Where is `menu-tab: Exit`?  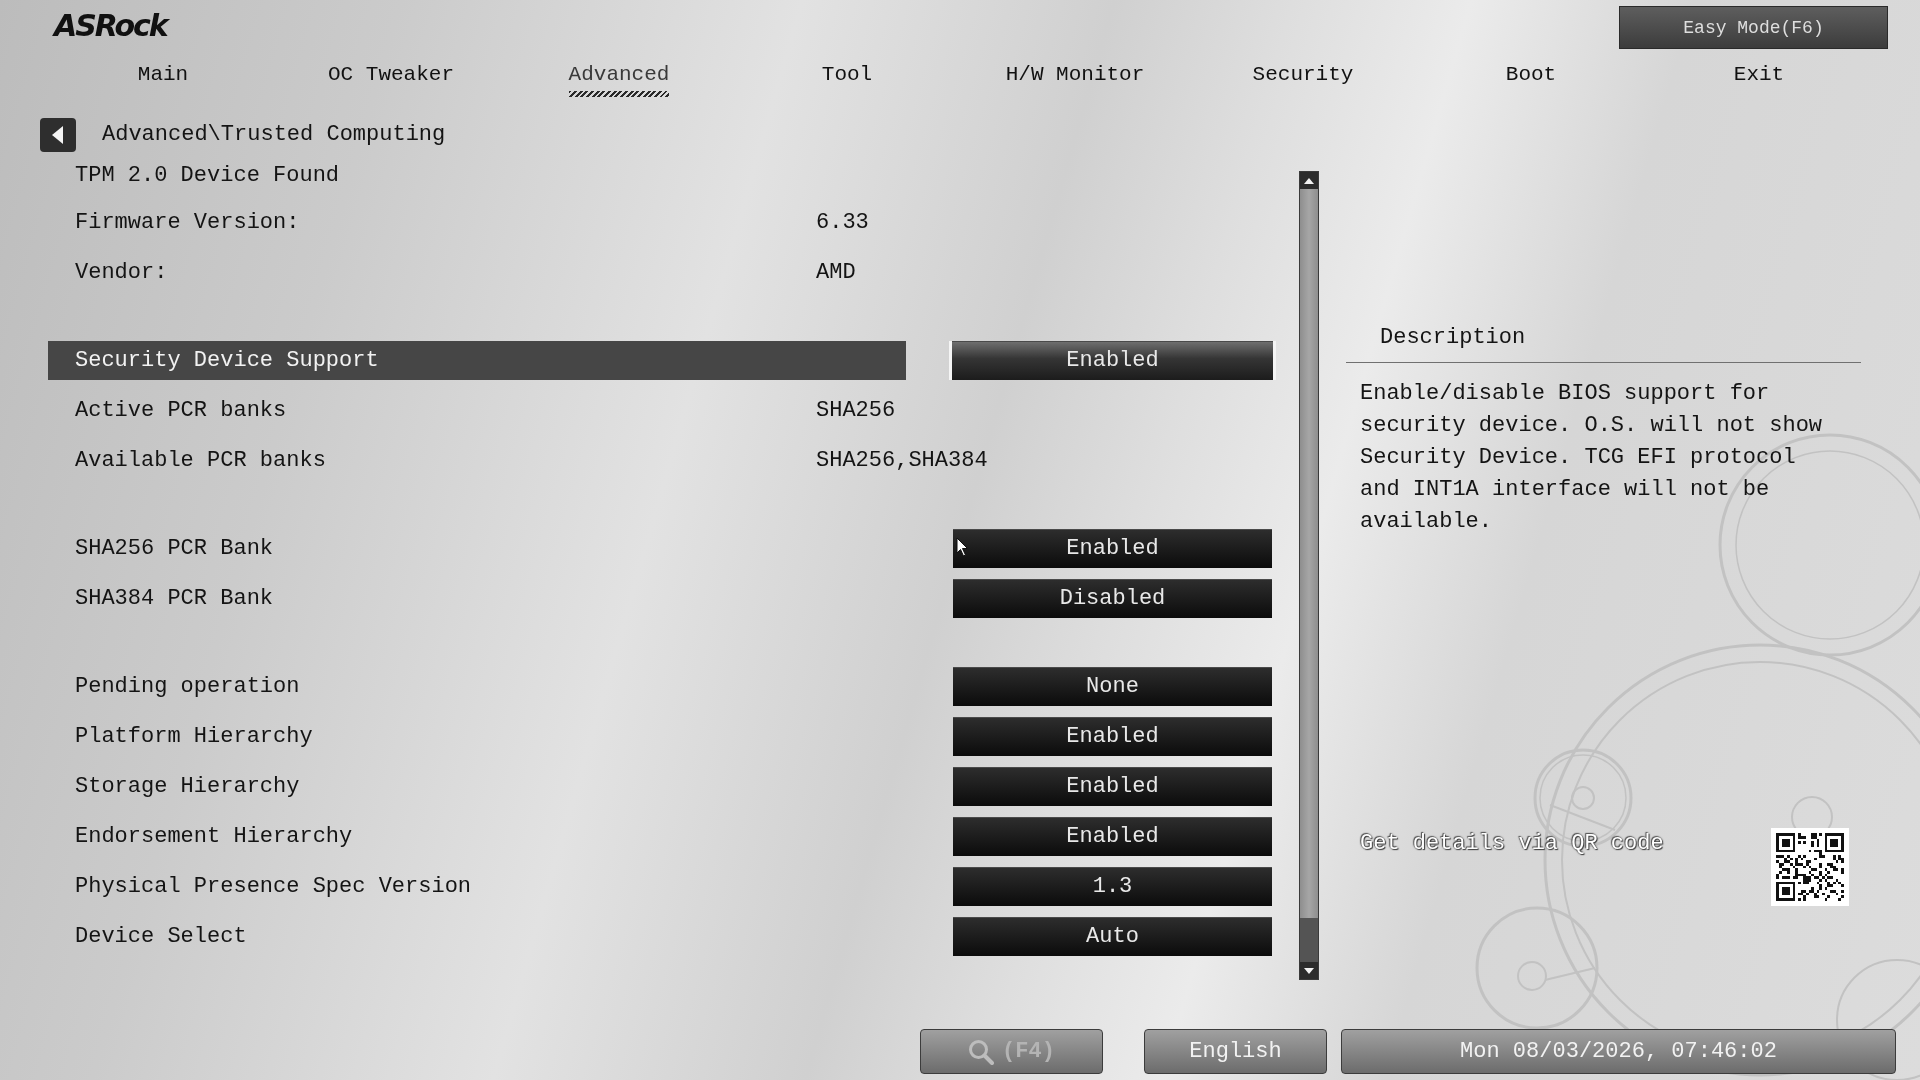
menu-tab: Exit is located at coordinates (1759, 69).